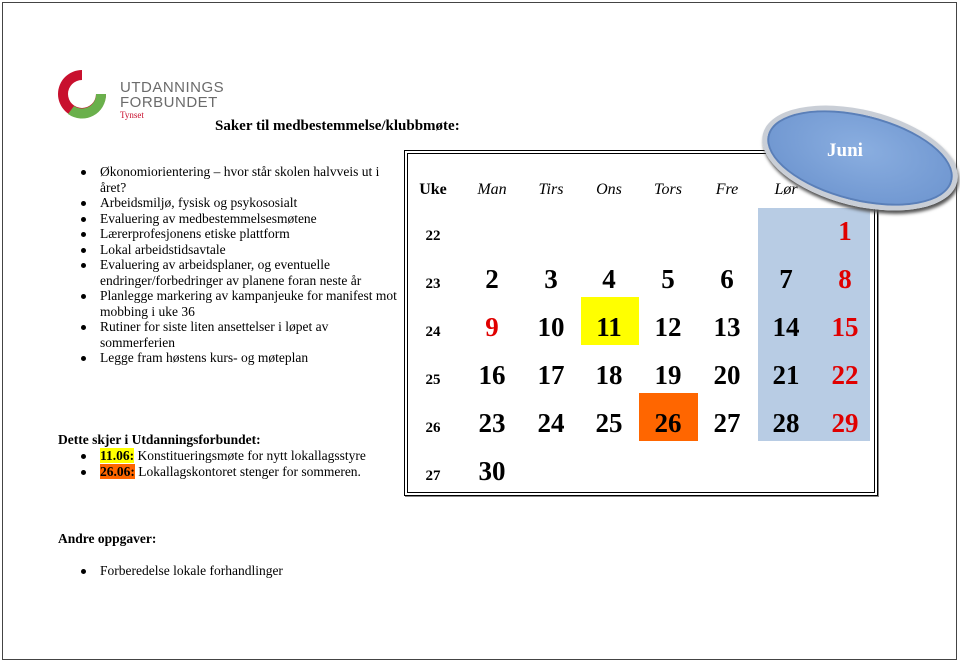 The image size is (960, 662). Describe the element at coordinates (845, 231) in the screenshot. I see `calendar-day: 1` at that location.